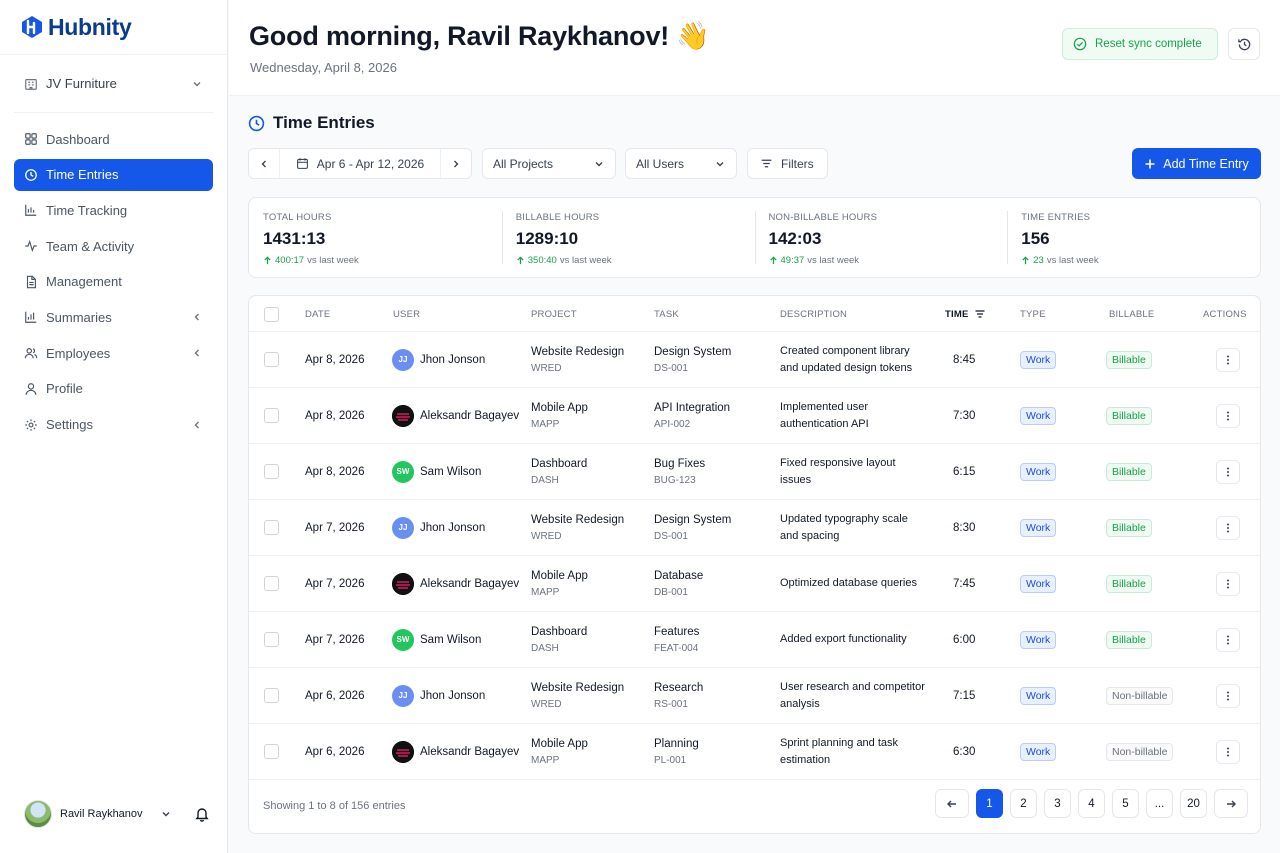 This screenshot has width=1280, height=853. I want to click on sidebar-item-summaries: Summaries, so click(113, 317).